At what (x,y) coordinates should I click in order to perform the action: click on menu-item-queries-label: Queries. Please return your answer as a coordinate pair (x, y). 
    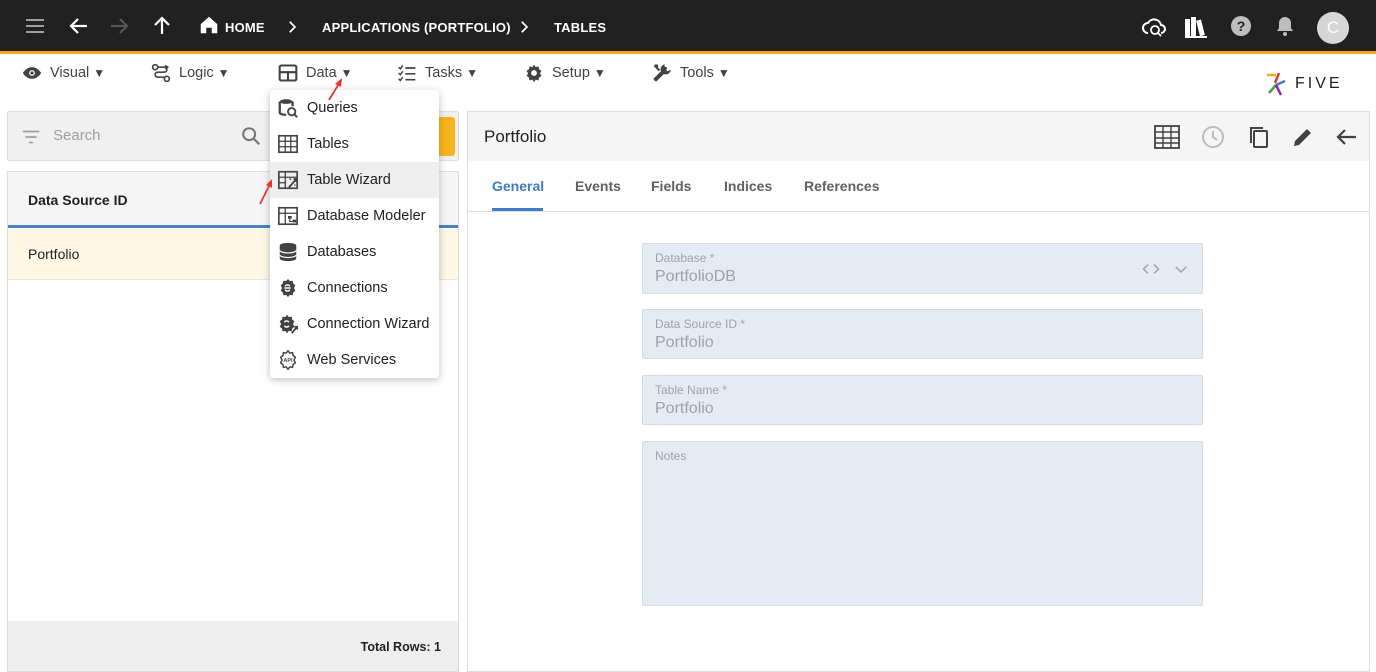
    Looking at the image, I should click on (332, 108).